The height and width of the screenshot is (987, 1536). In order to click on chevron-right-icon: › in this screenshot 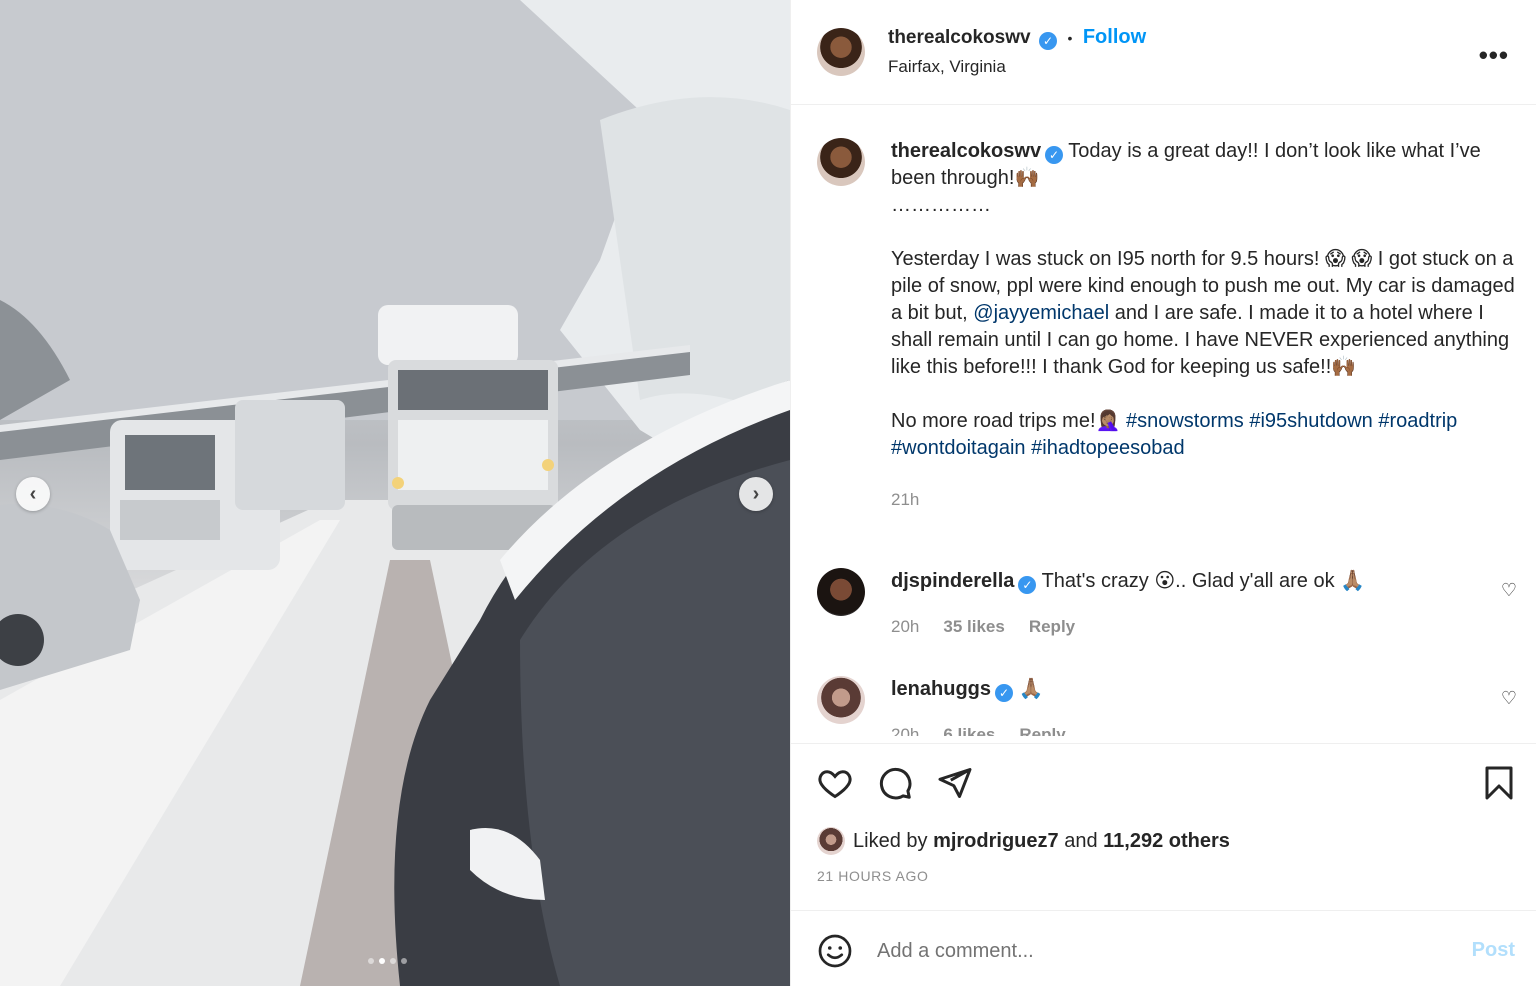, I will do `click(756, 493)`.